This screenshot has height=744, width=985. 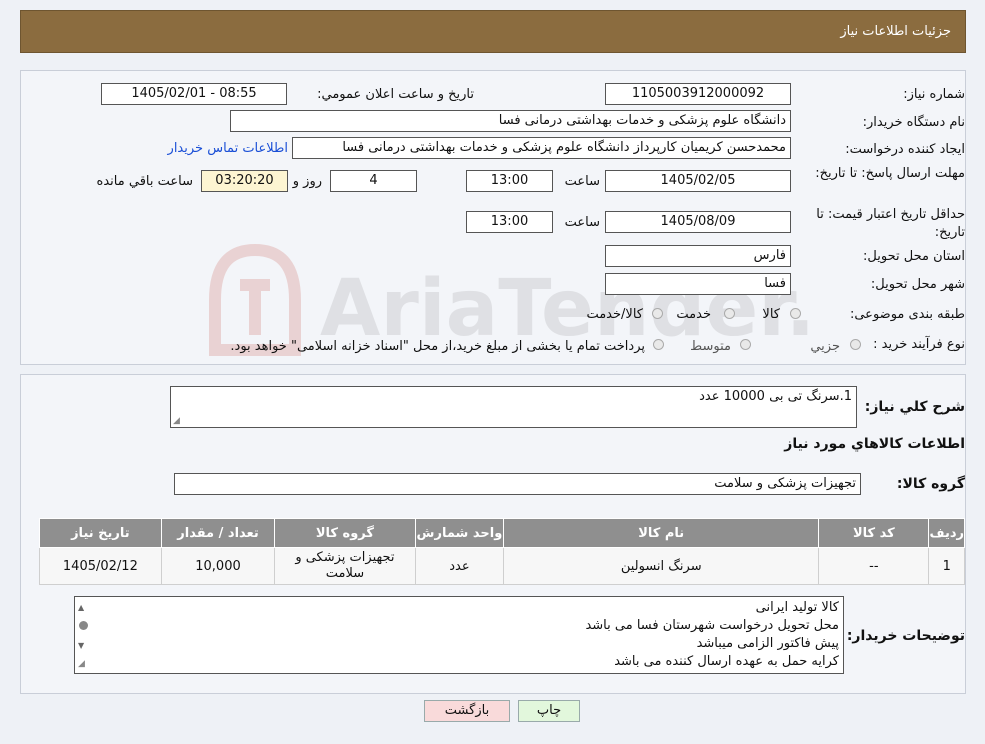 What do you see at coordinates (698, 94) in the screenshot?
I see `need-number-field: 1105003912000092` at bounding box center [698, 94].